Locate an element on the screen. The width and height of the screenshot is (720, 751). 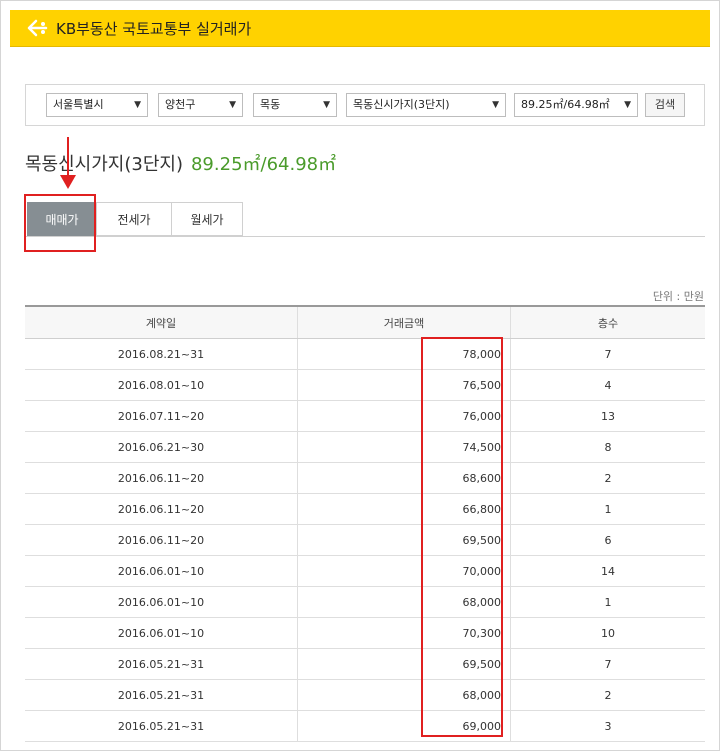
table-row: 2016.06.11~20 68,600 2 is located at coordinates (365, 478).